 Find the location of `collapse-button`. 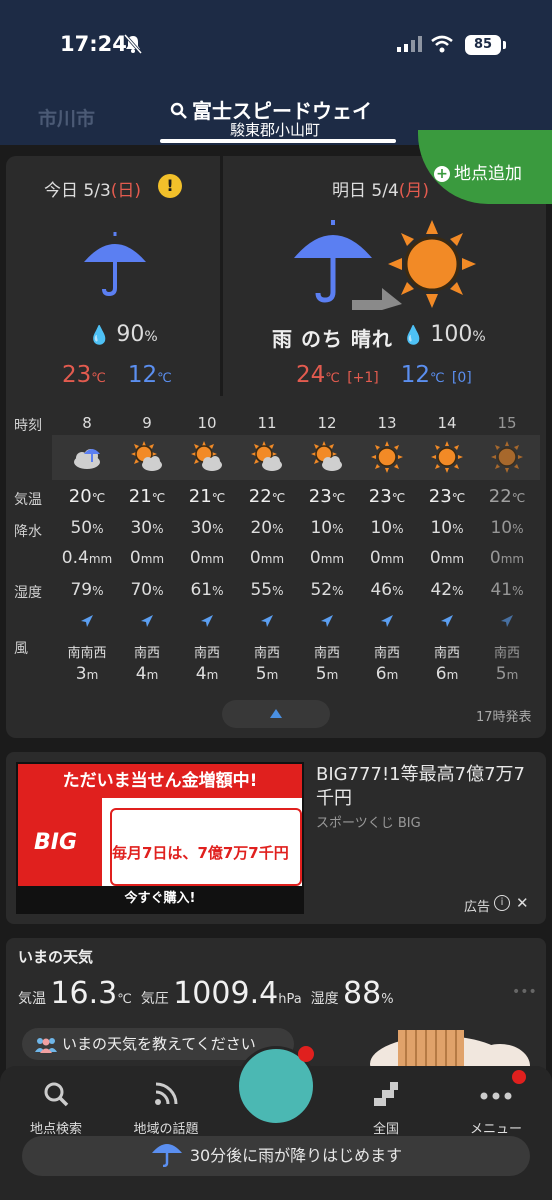

collapse-button is located at coordinates (276, 714).